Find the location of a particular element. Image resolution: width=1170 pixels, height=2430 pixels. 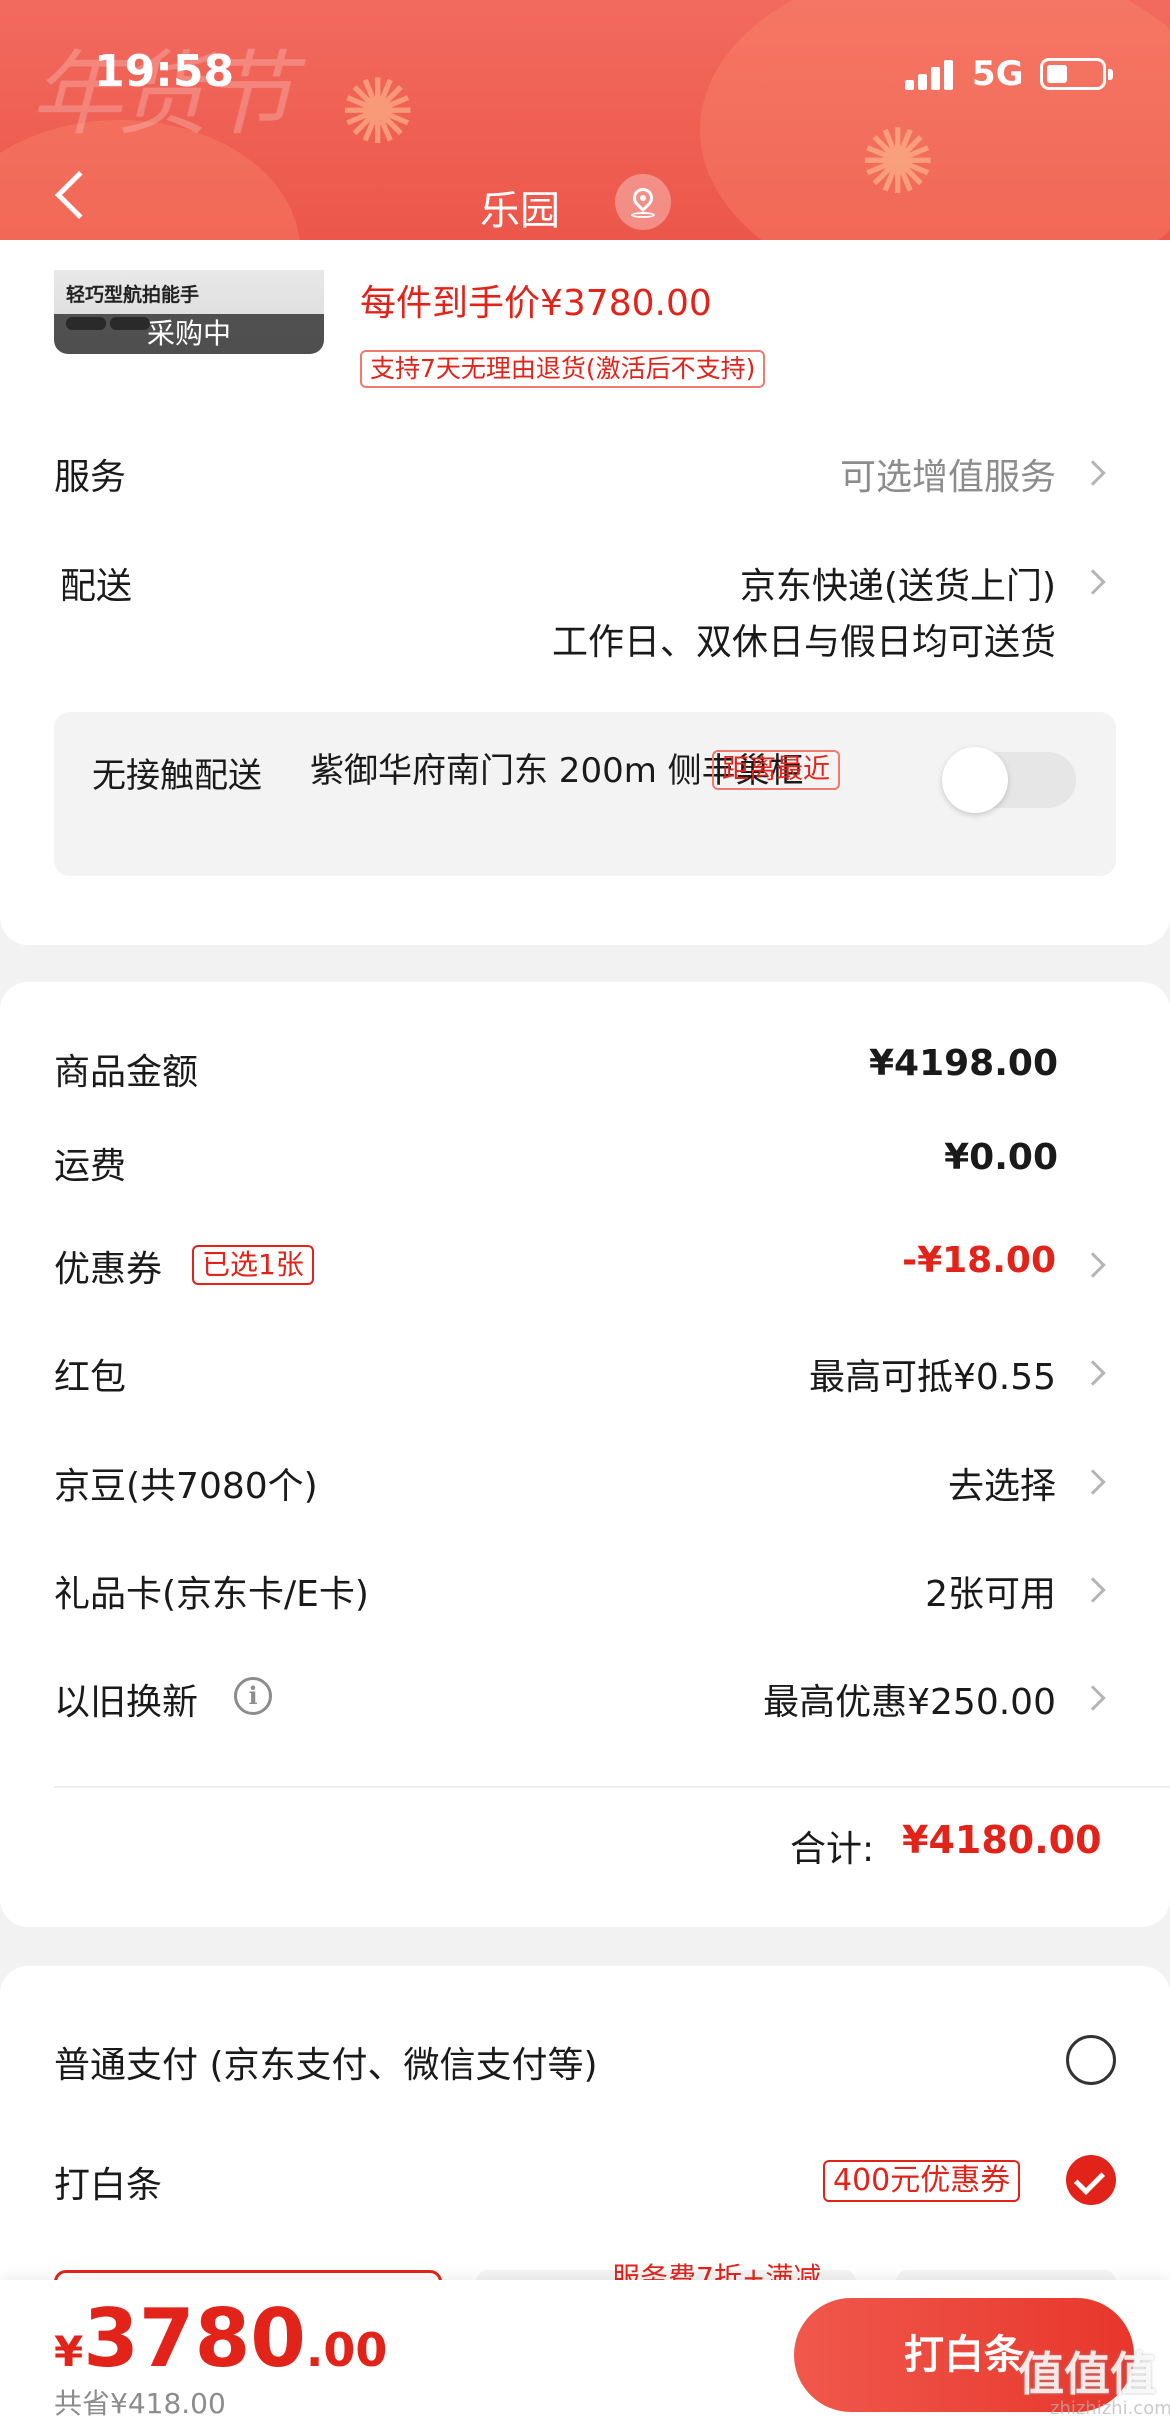

service-value: 可选增值服务 is located at coordinates (948, 474).